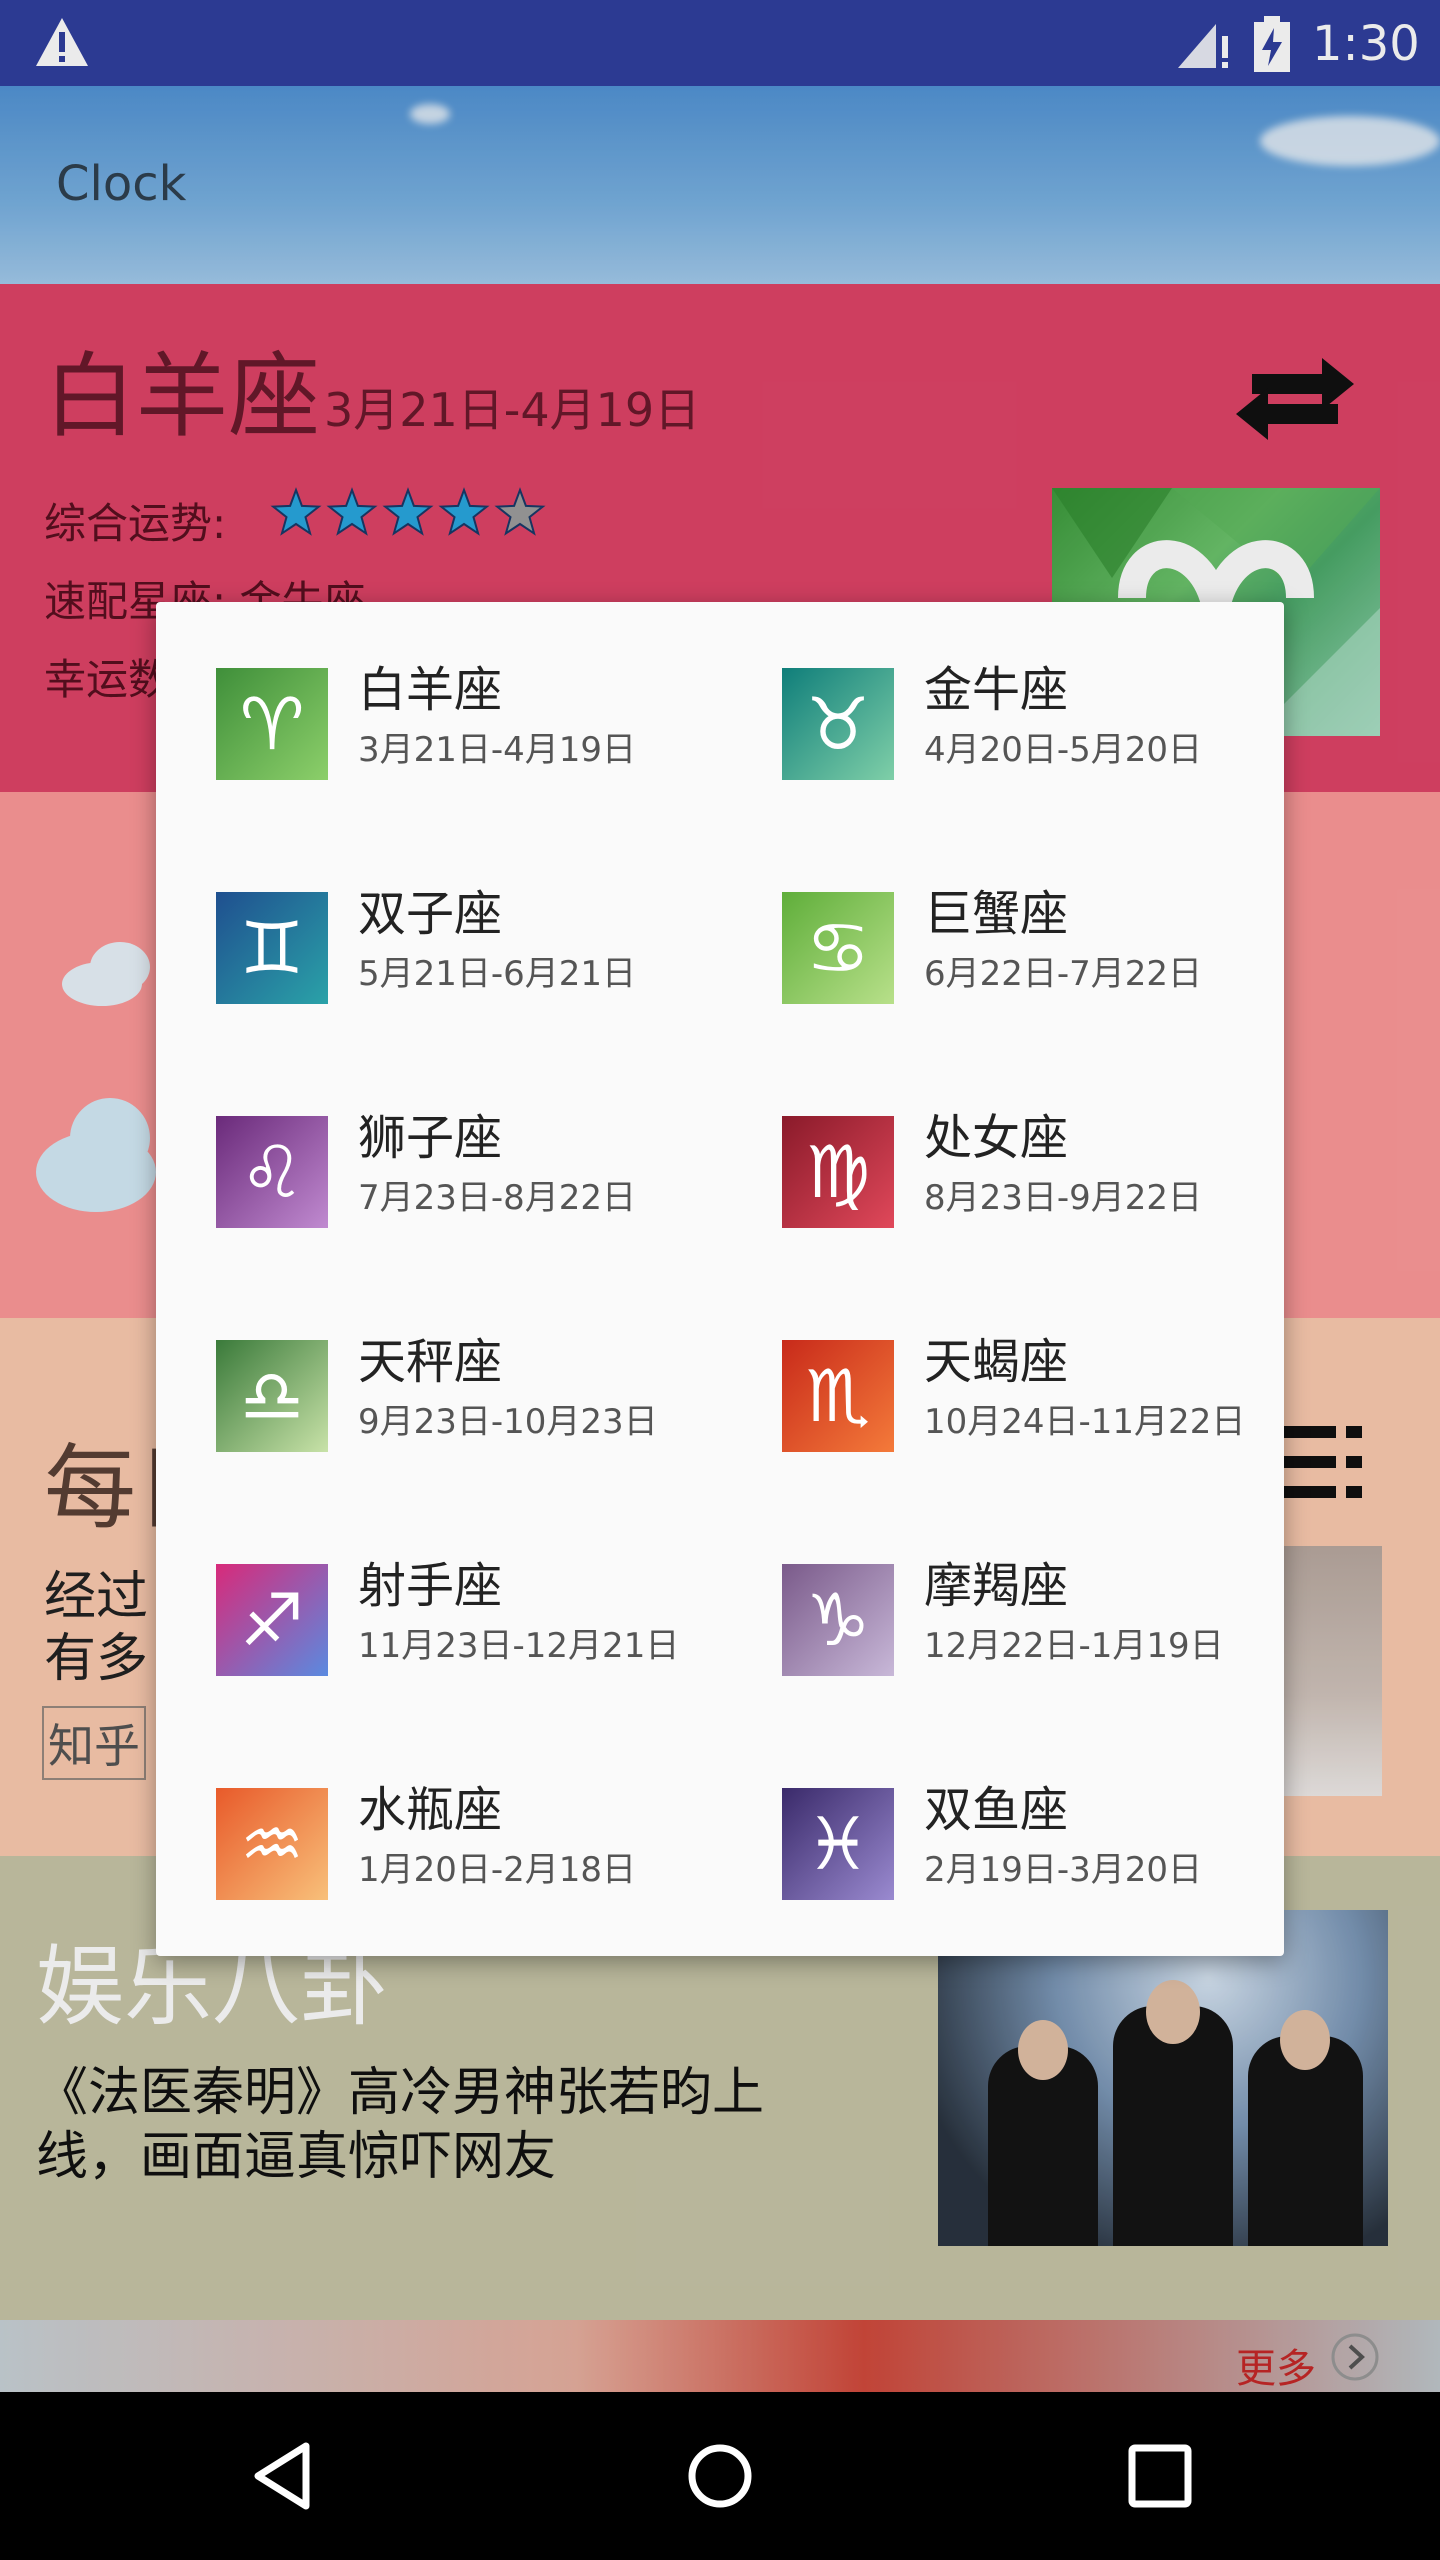 The height and width of the screenshot is (2560, 1440). I want to click on zodiac-option-dates: 8月23日-9月22日, so click(1063, 1198).